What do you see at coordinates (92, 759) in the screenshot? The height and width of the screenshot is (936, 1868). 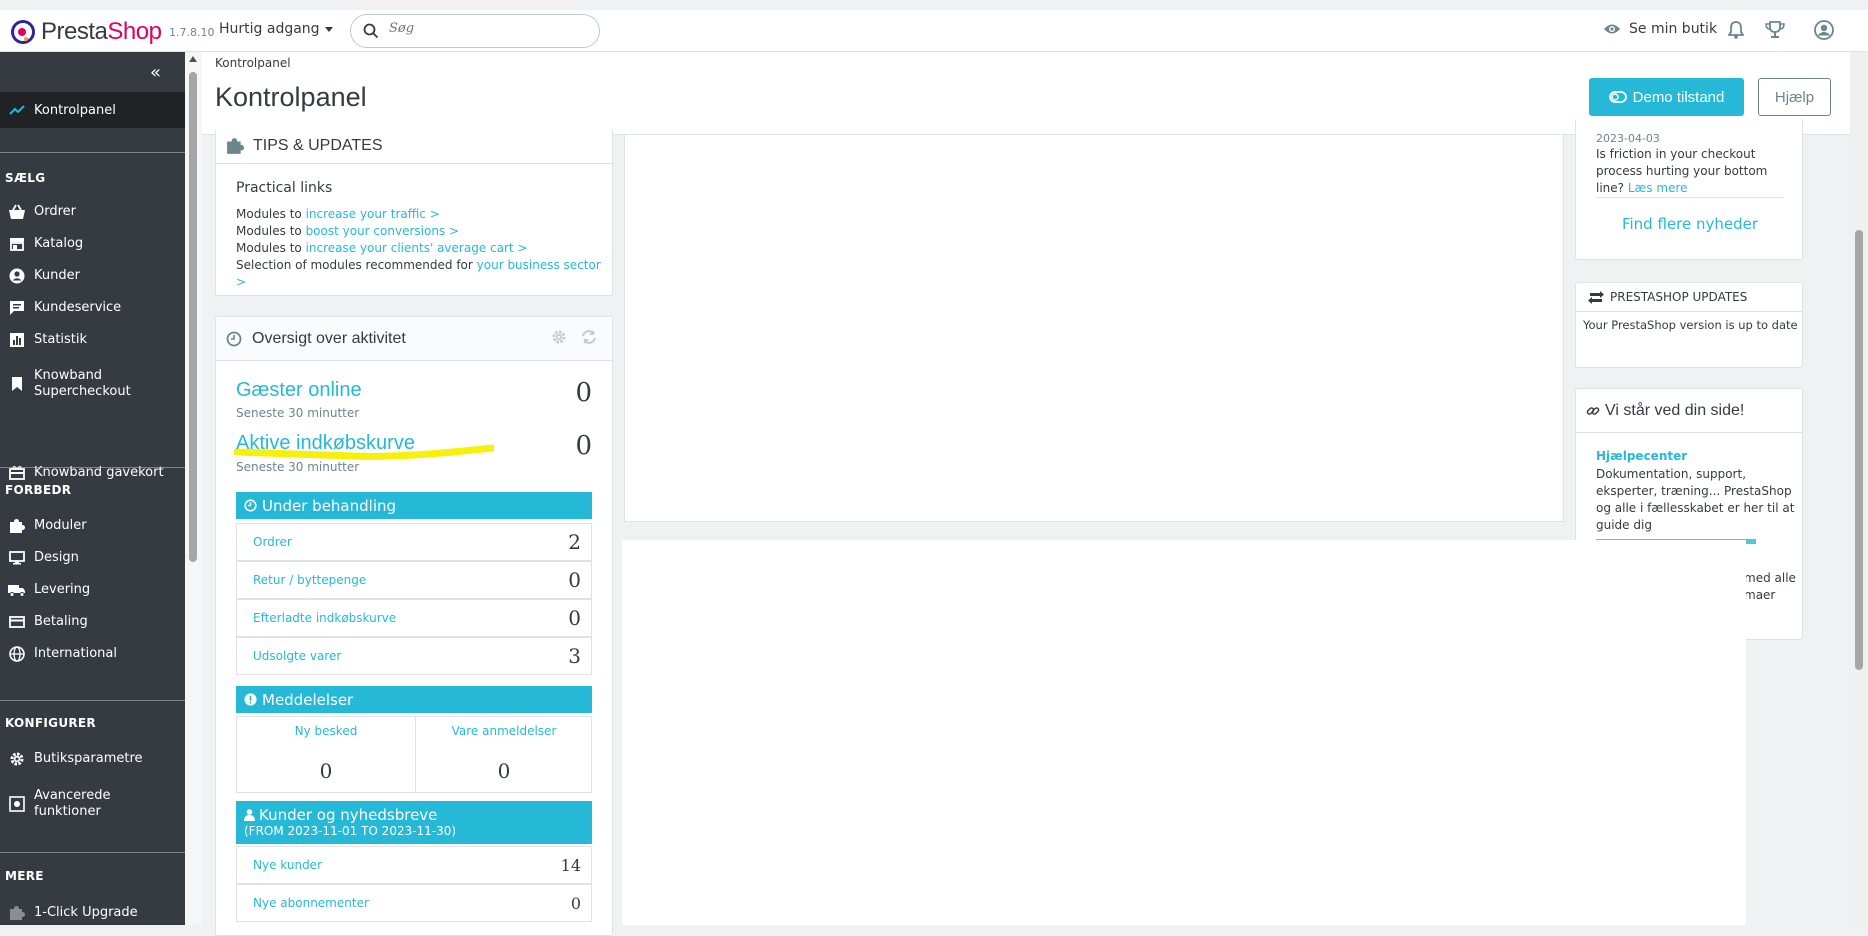 I see `sidebar-item-shop-parameters: Butiksparametre` at bounding box center [92, 759].